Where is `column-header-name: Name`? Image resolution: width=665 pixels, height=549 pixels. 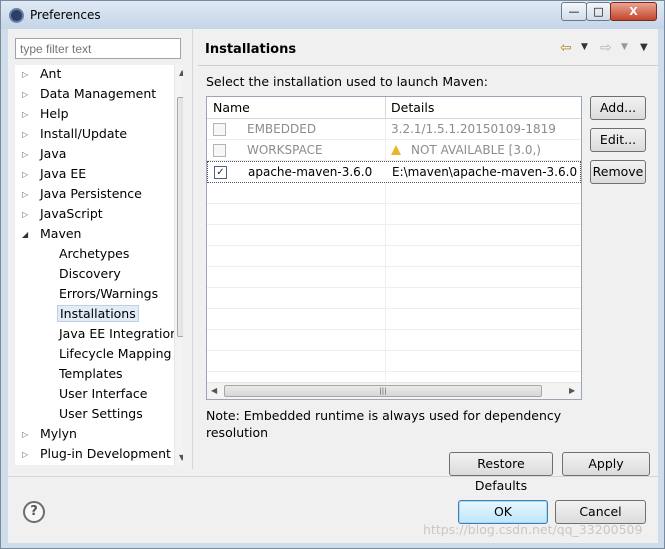
column-header-name: Name is located at coordinates (231, 107).